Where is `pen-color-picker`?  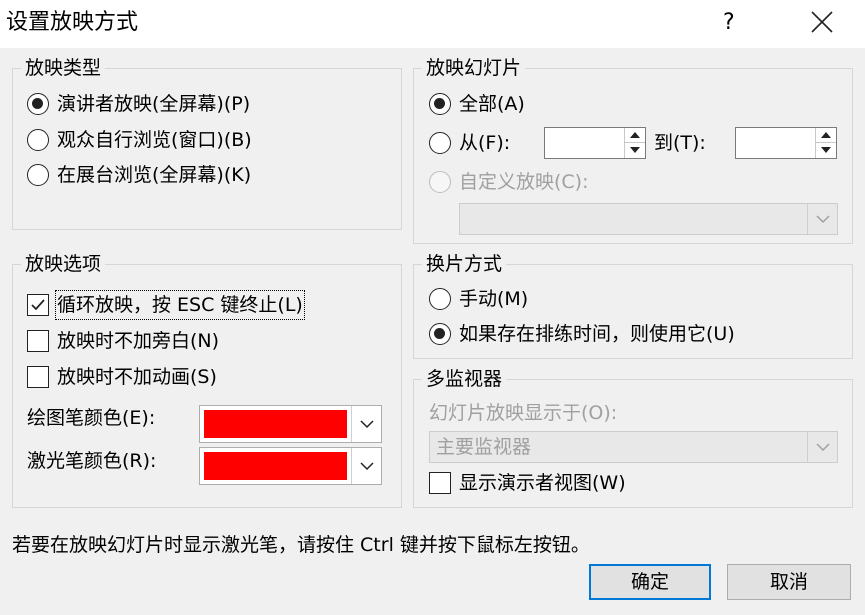
pen-color-picker is located at coordinates (290, 424).